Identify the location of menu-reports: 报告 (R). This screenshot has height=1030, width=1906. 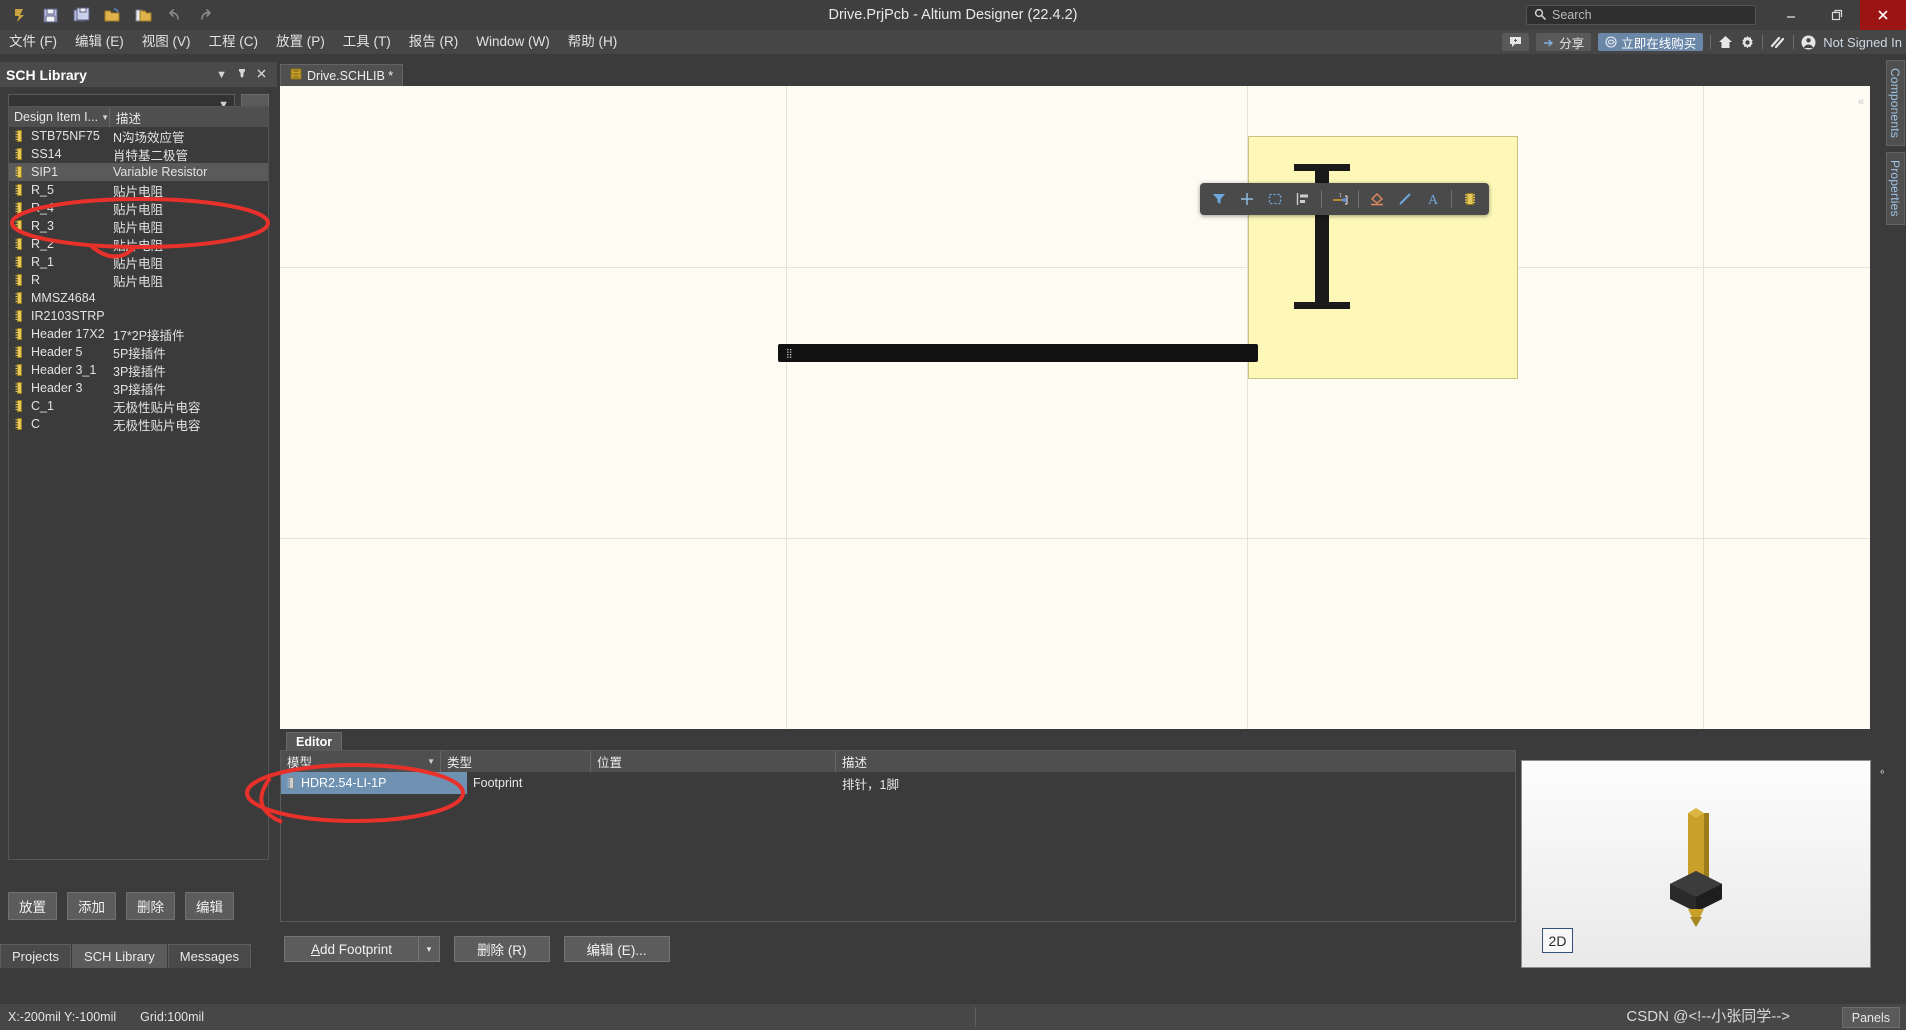
(434, 42).